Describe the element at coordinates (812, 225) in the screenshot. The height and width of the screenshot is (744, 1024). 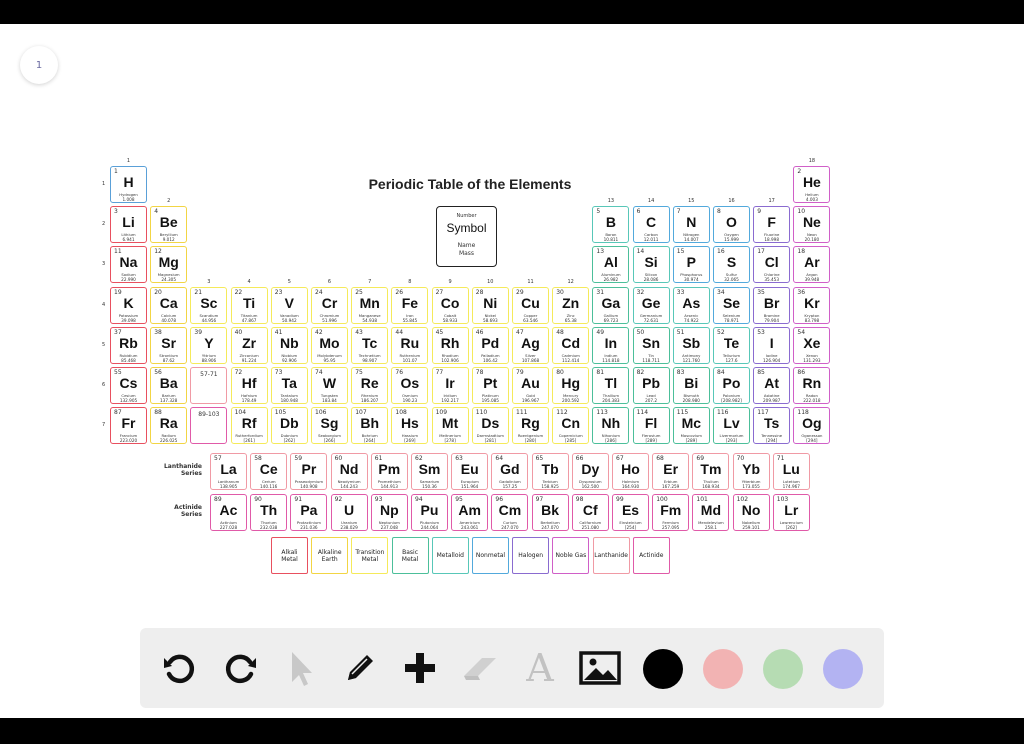
I see `element-cell-ne: 10 Ne Neon 20.180` at that location.